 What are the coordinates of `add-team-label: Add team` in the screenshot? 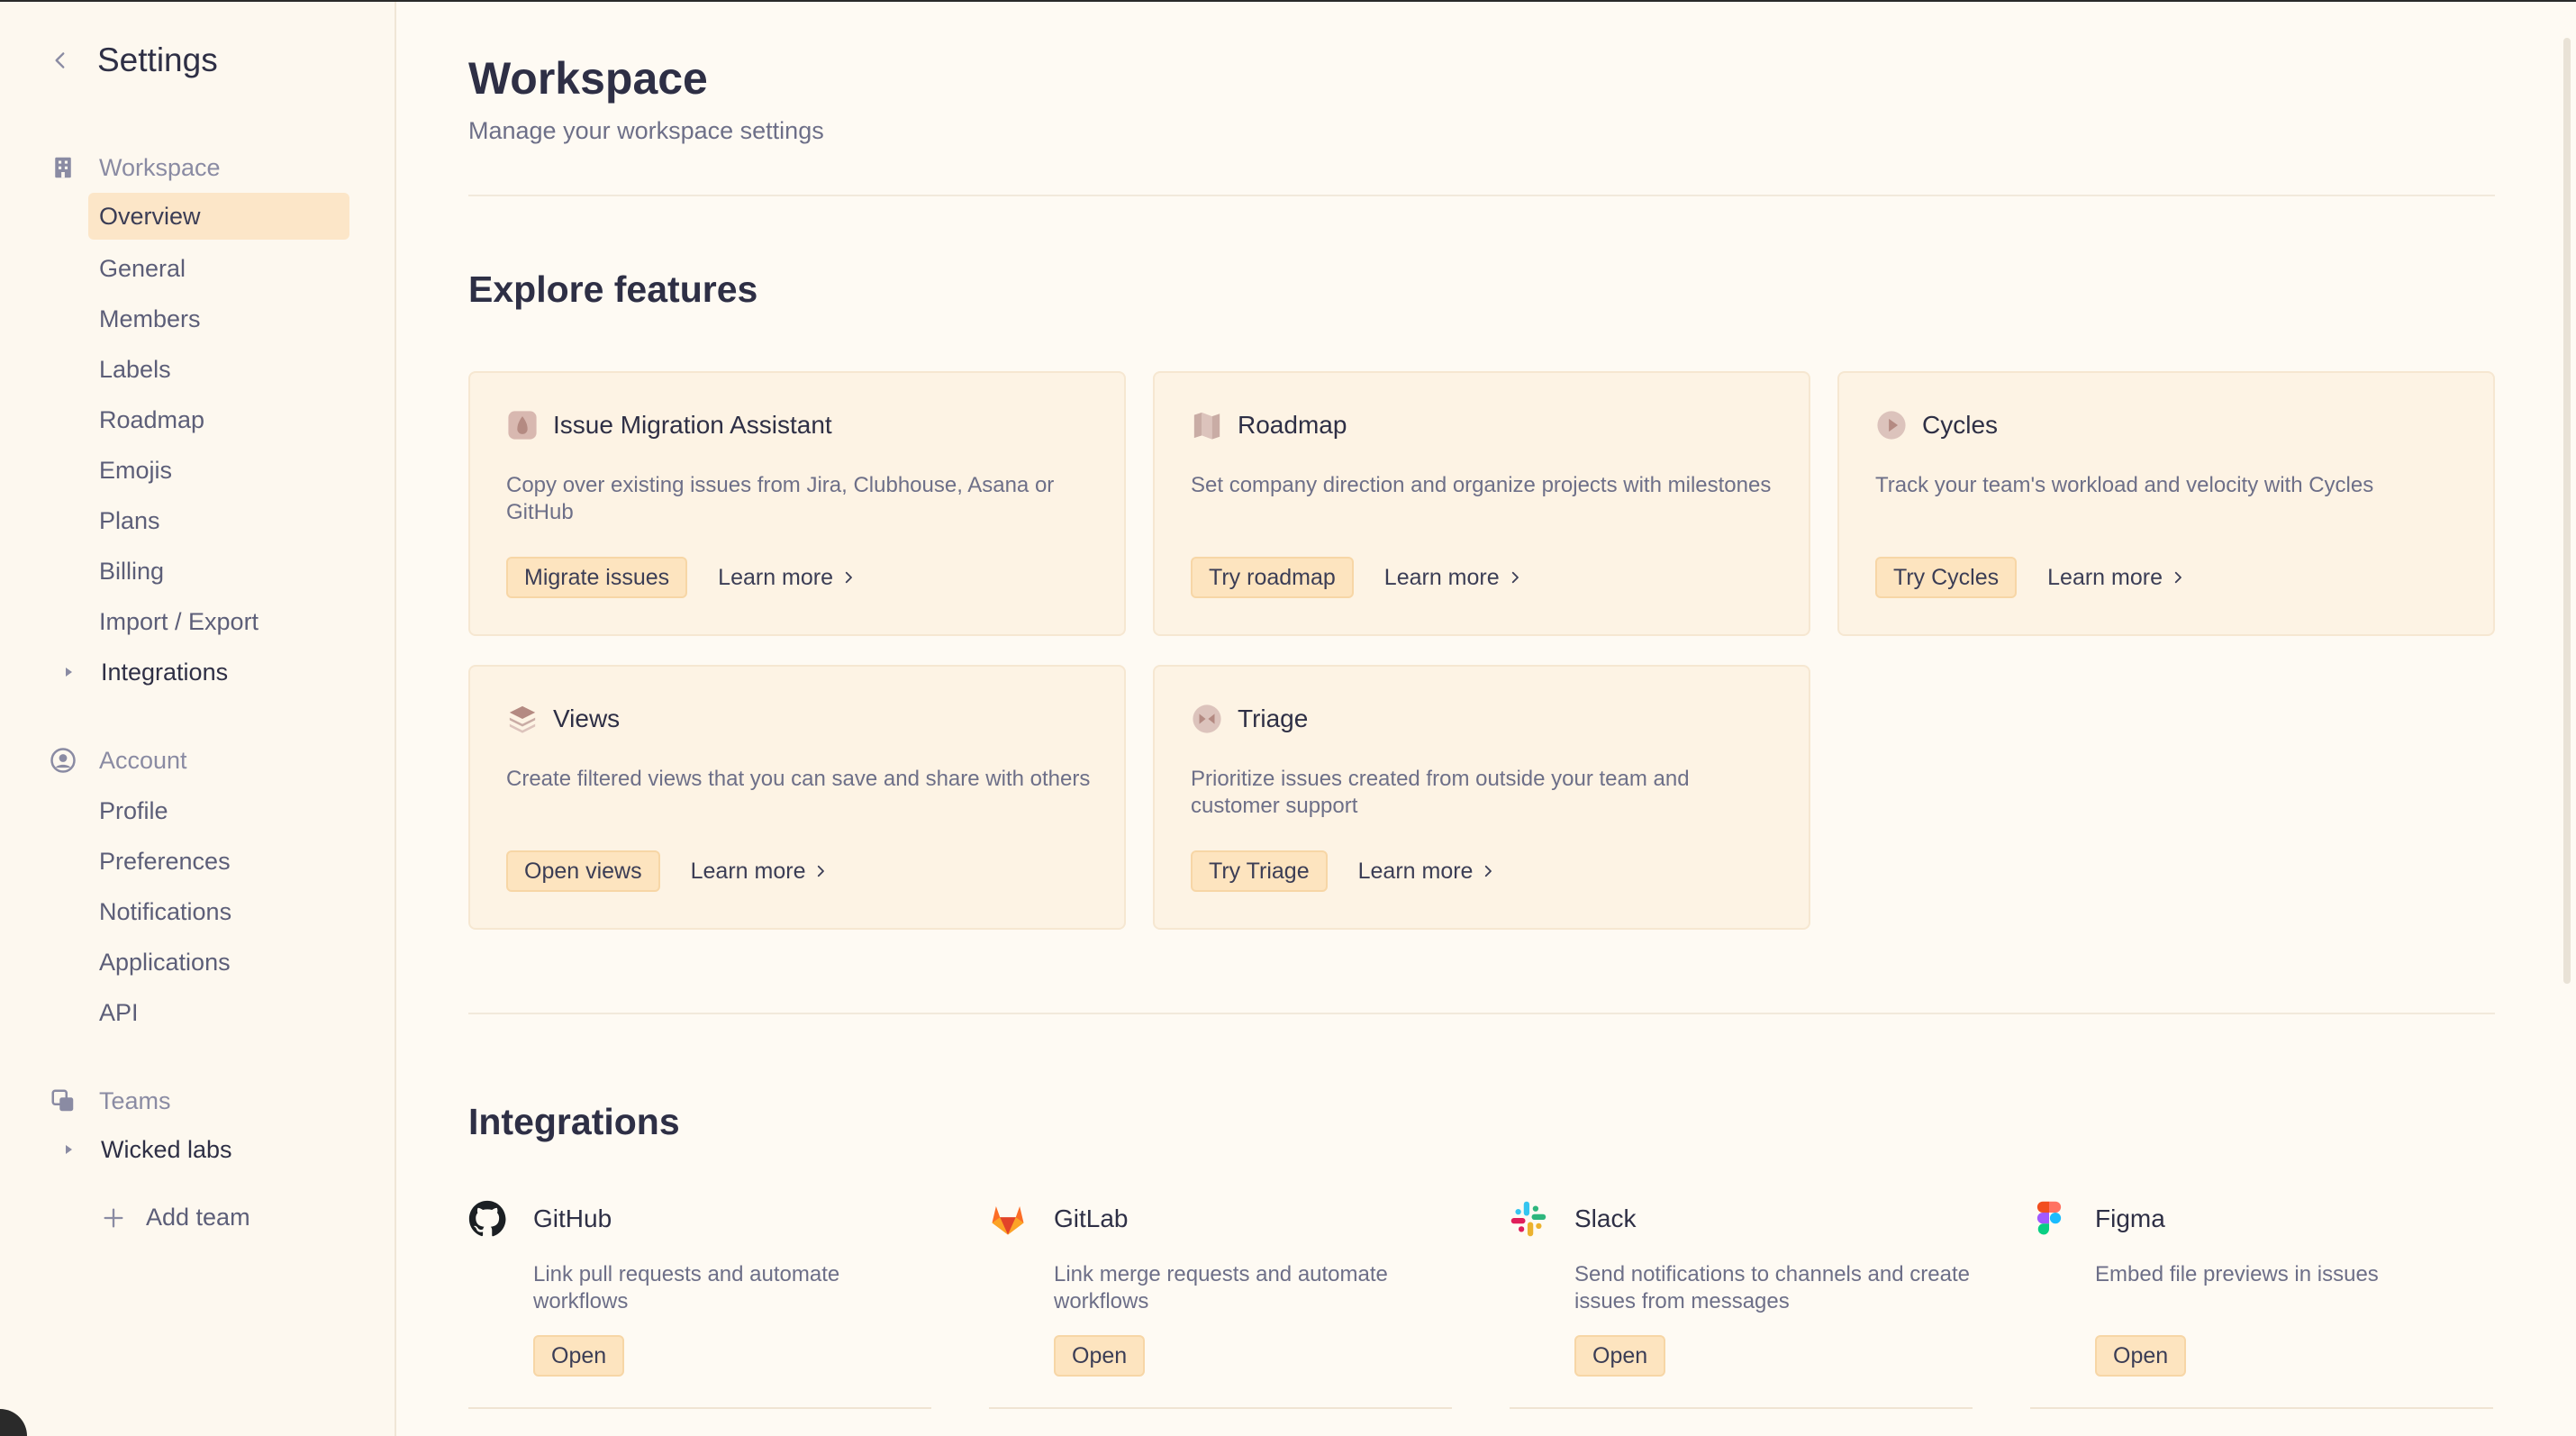 It's located at (198, 1217).